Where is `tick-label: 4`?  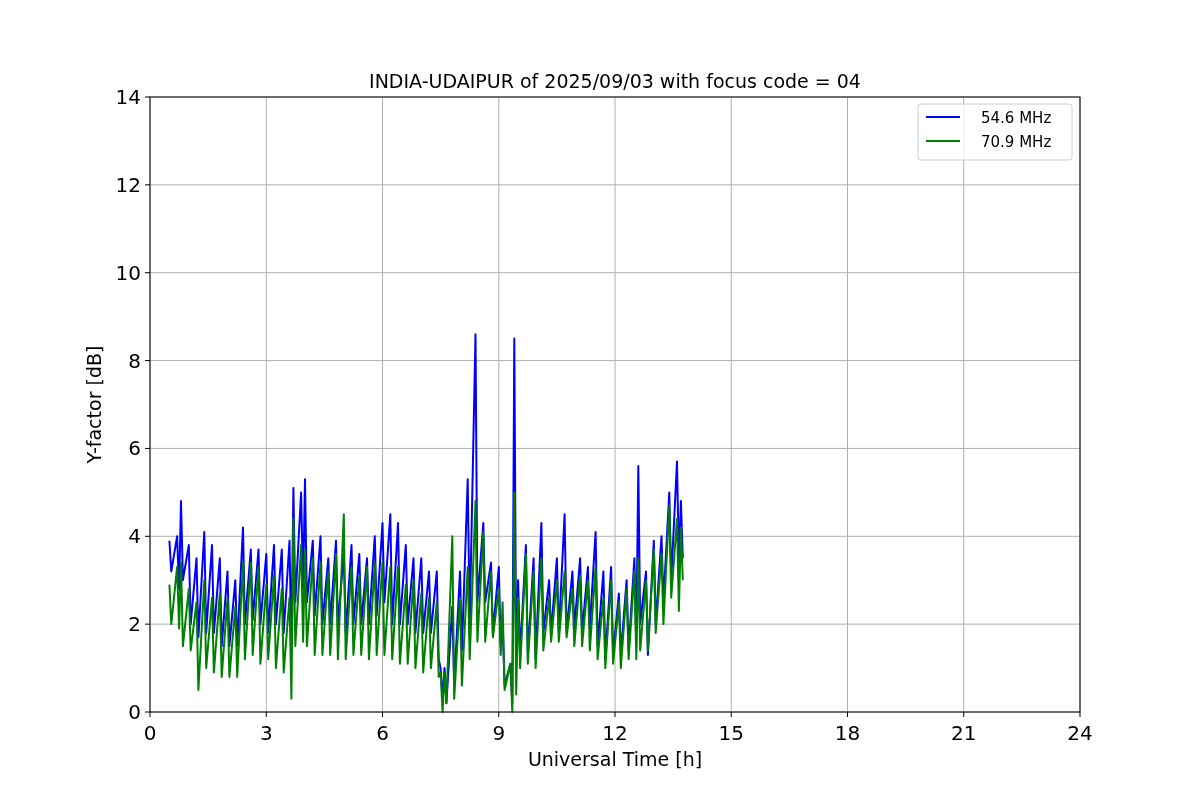
tick-label: 4 is located at coordinates (134, 536).